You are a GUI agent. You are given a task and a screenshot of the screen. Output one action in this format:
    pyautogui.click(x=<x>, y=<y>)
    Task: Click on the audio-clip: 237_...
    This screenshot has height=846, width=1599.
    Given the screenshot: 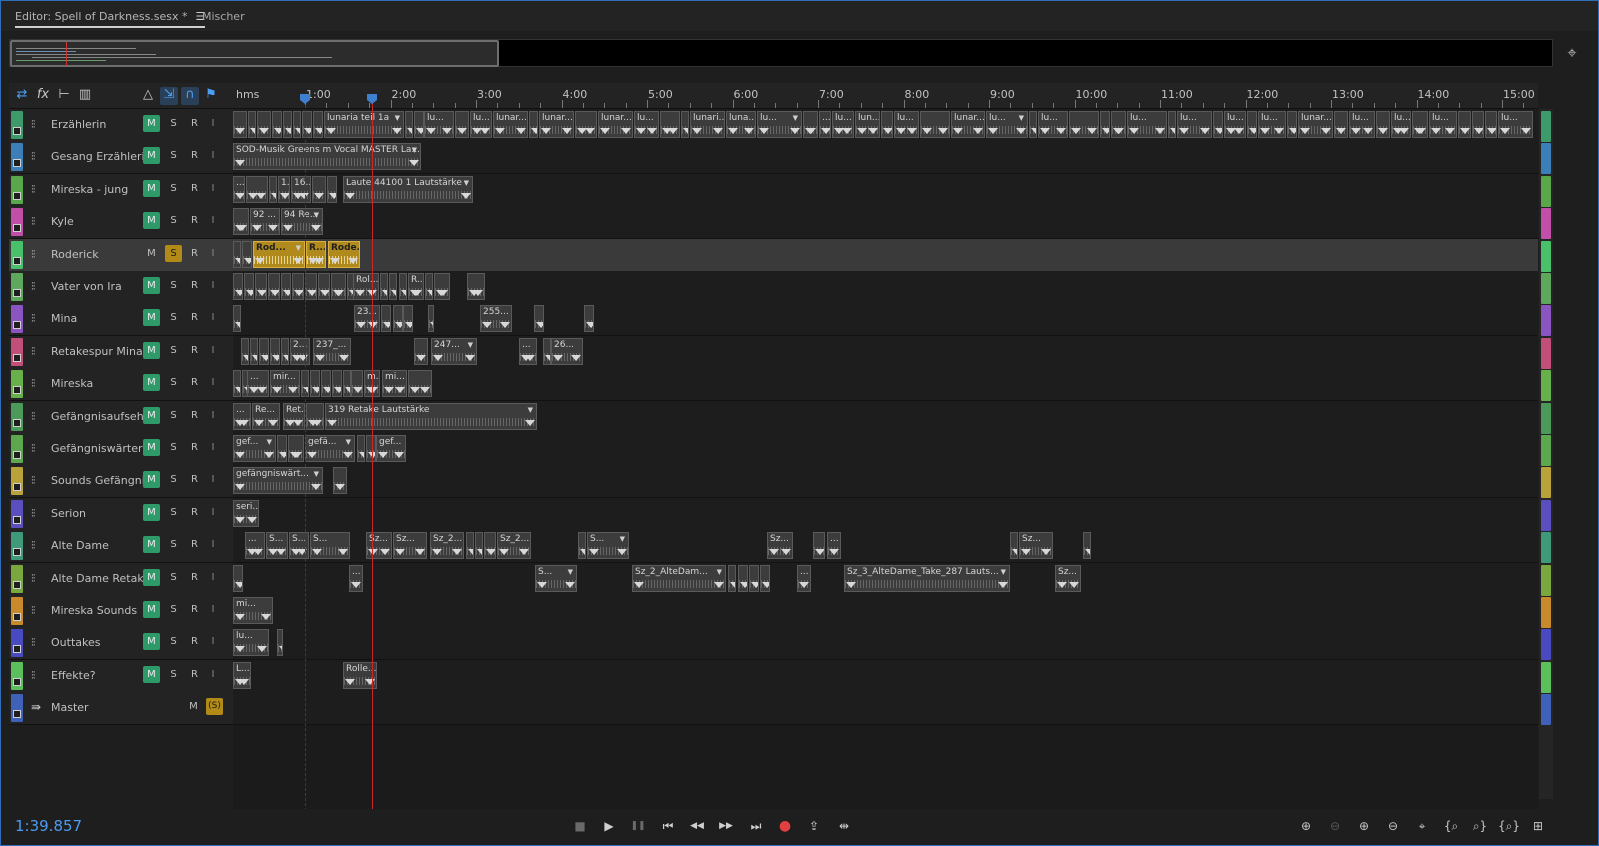 What is the action you would take?
    pyautogui.click(x=332, y=351)
    